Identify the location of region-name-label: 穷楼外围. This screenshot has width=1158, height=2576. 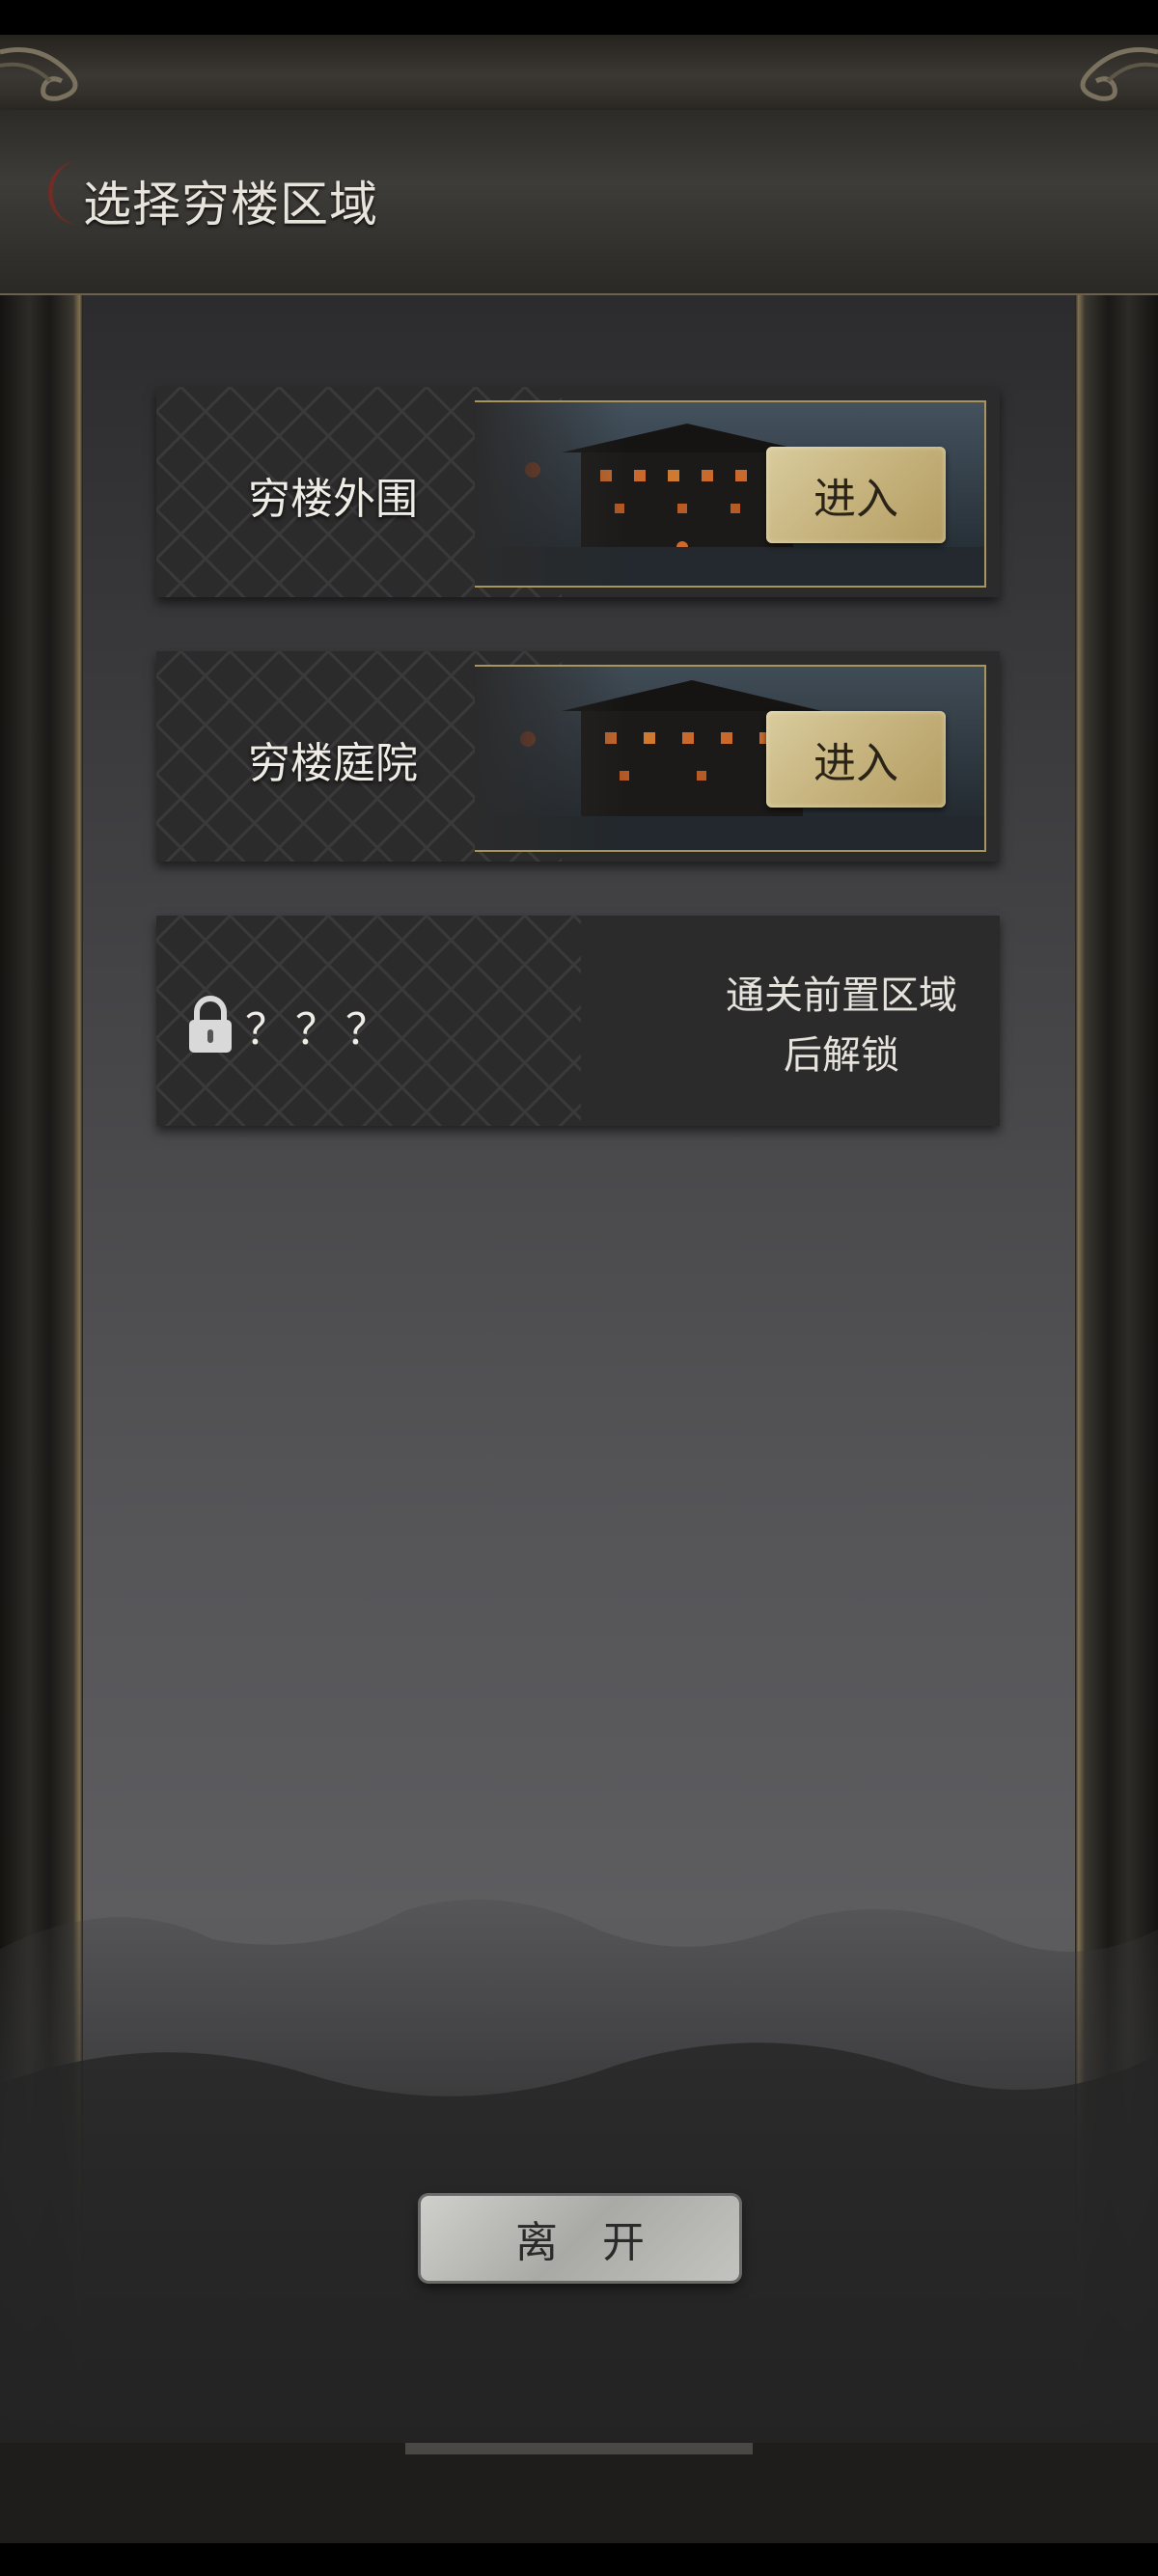
(333, 500).